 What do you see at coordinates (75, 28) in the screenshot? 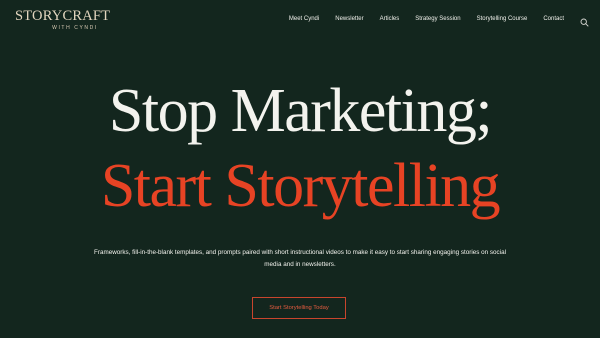
I see `logo-tagline: WITH CYNDI` at bounding box center [75, 28].